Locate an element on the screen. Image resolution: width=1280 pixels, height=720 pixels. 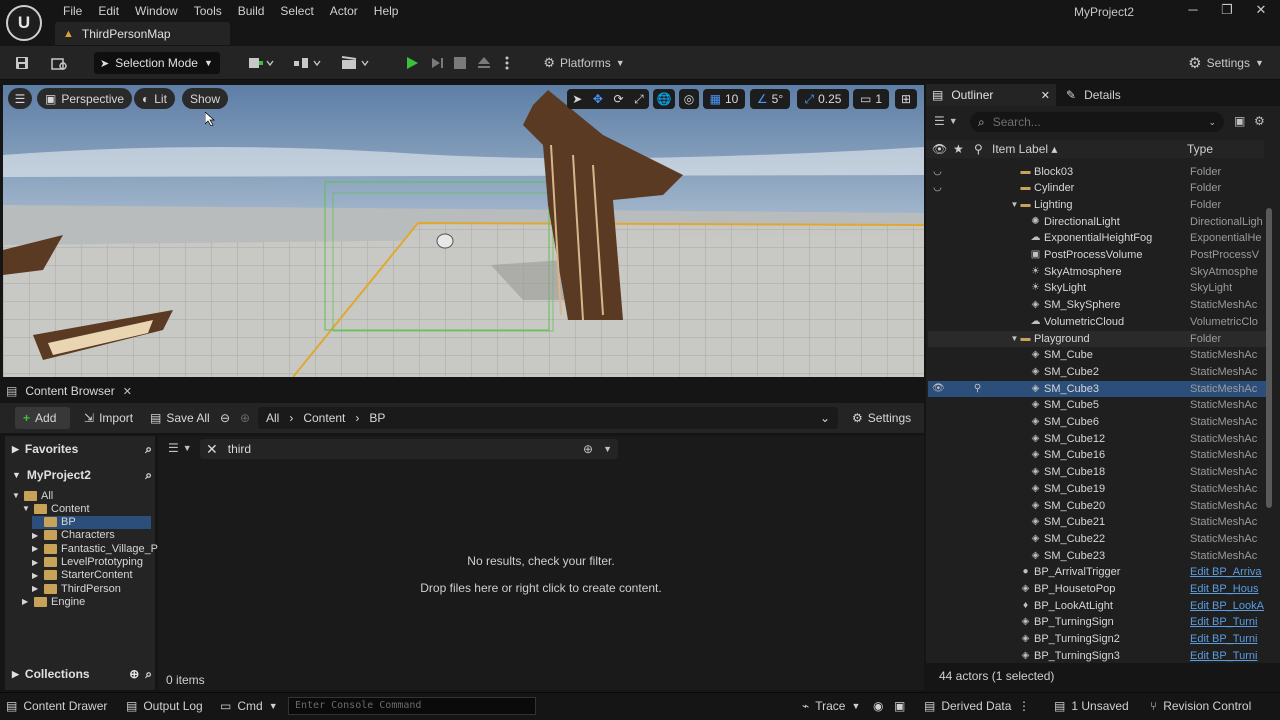
camera-speed-button: ▭ 1 is located at coordinates (871, 99).